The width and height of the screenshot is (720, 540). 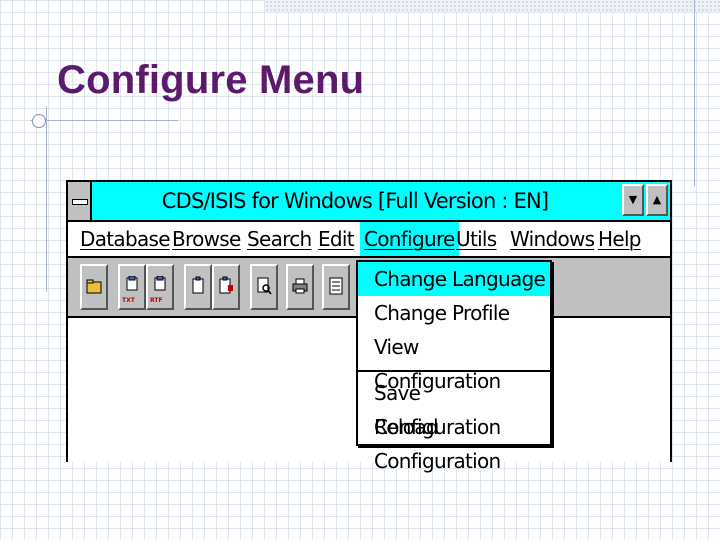 I want to click on down-arrow-icon: ▼, so click(x=633, y=199).